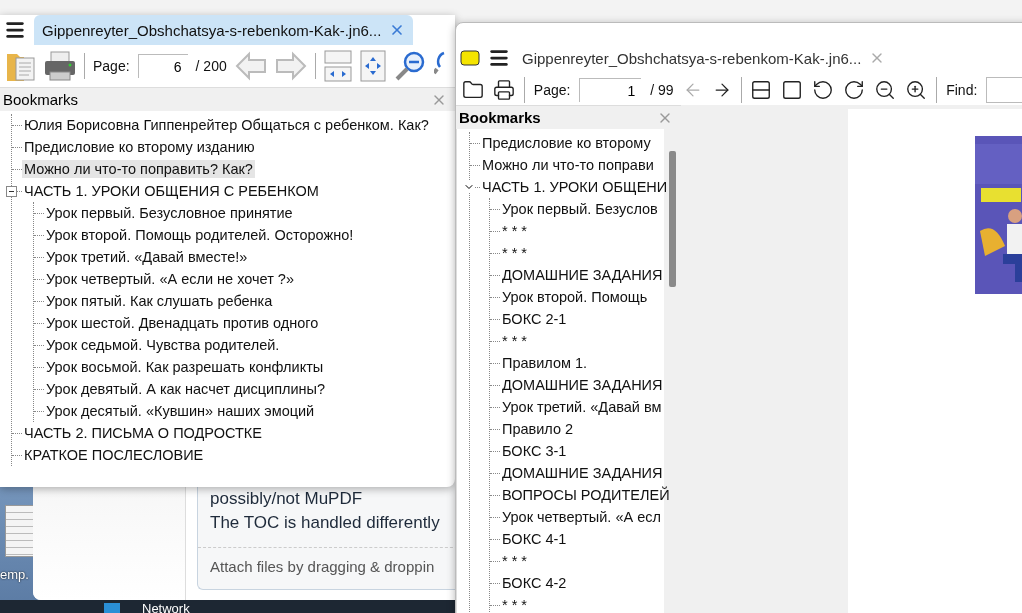 The image size is (1022, 613). I want to click on page-total: / 99, so click(662, 90).